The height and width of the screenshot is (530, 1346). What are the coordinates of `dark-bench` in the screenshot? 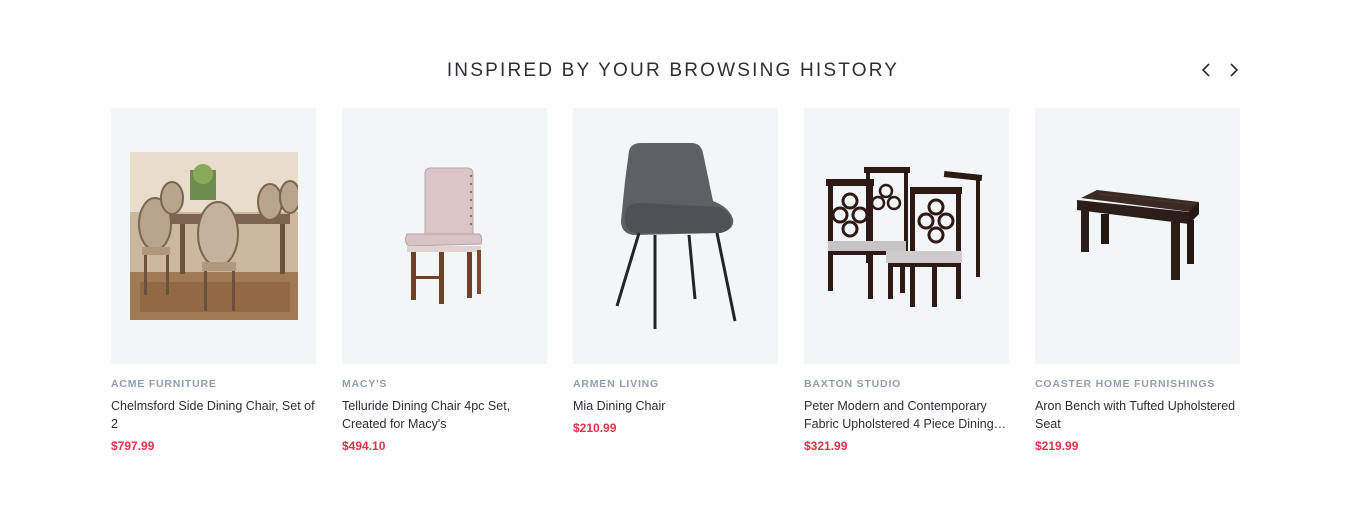 It's located at (1137, 235).